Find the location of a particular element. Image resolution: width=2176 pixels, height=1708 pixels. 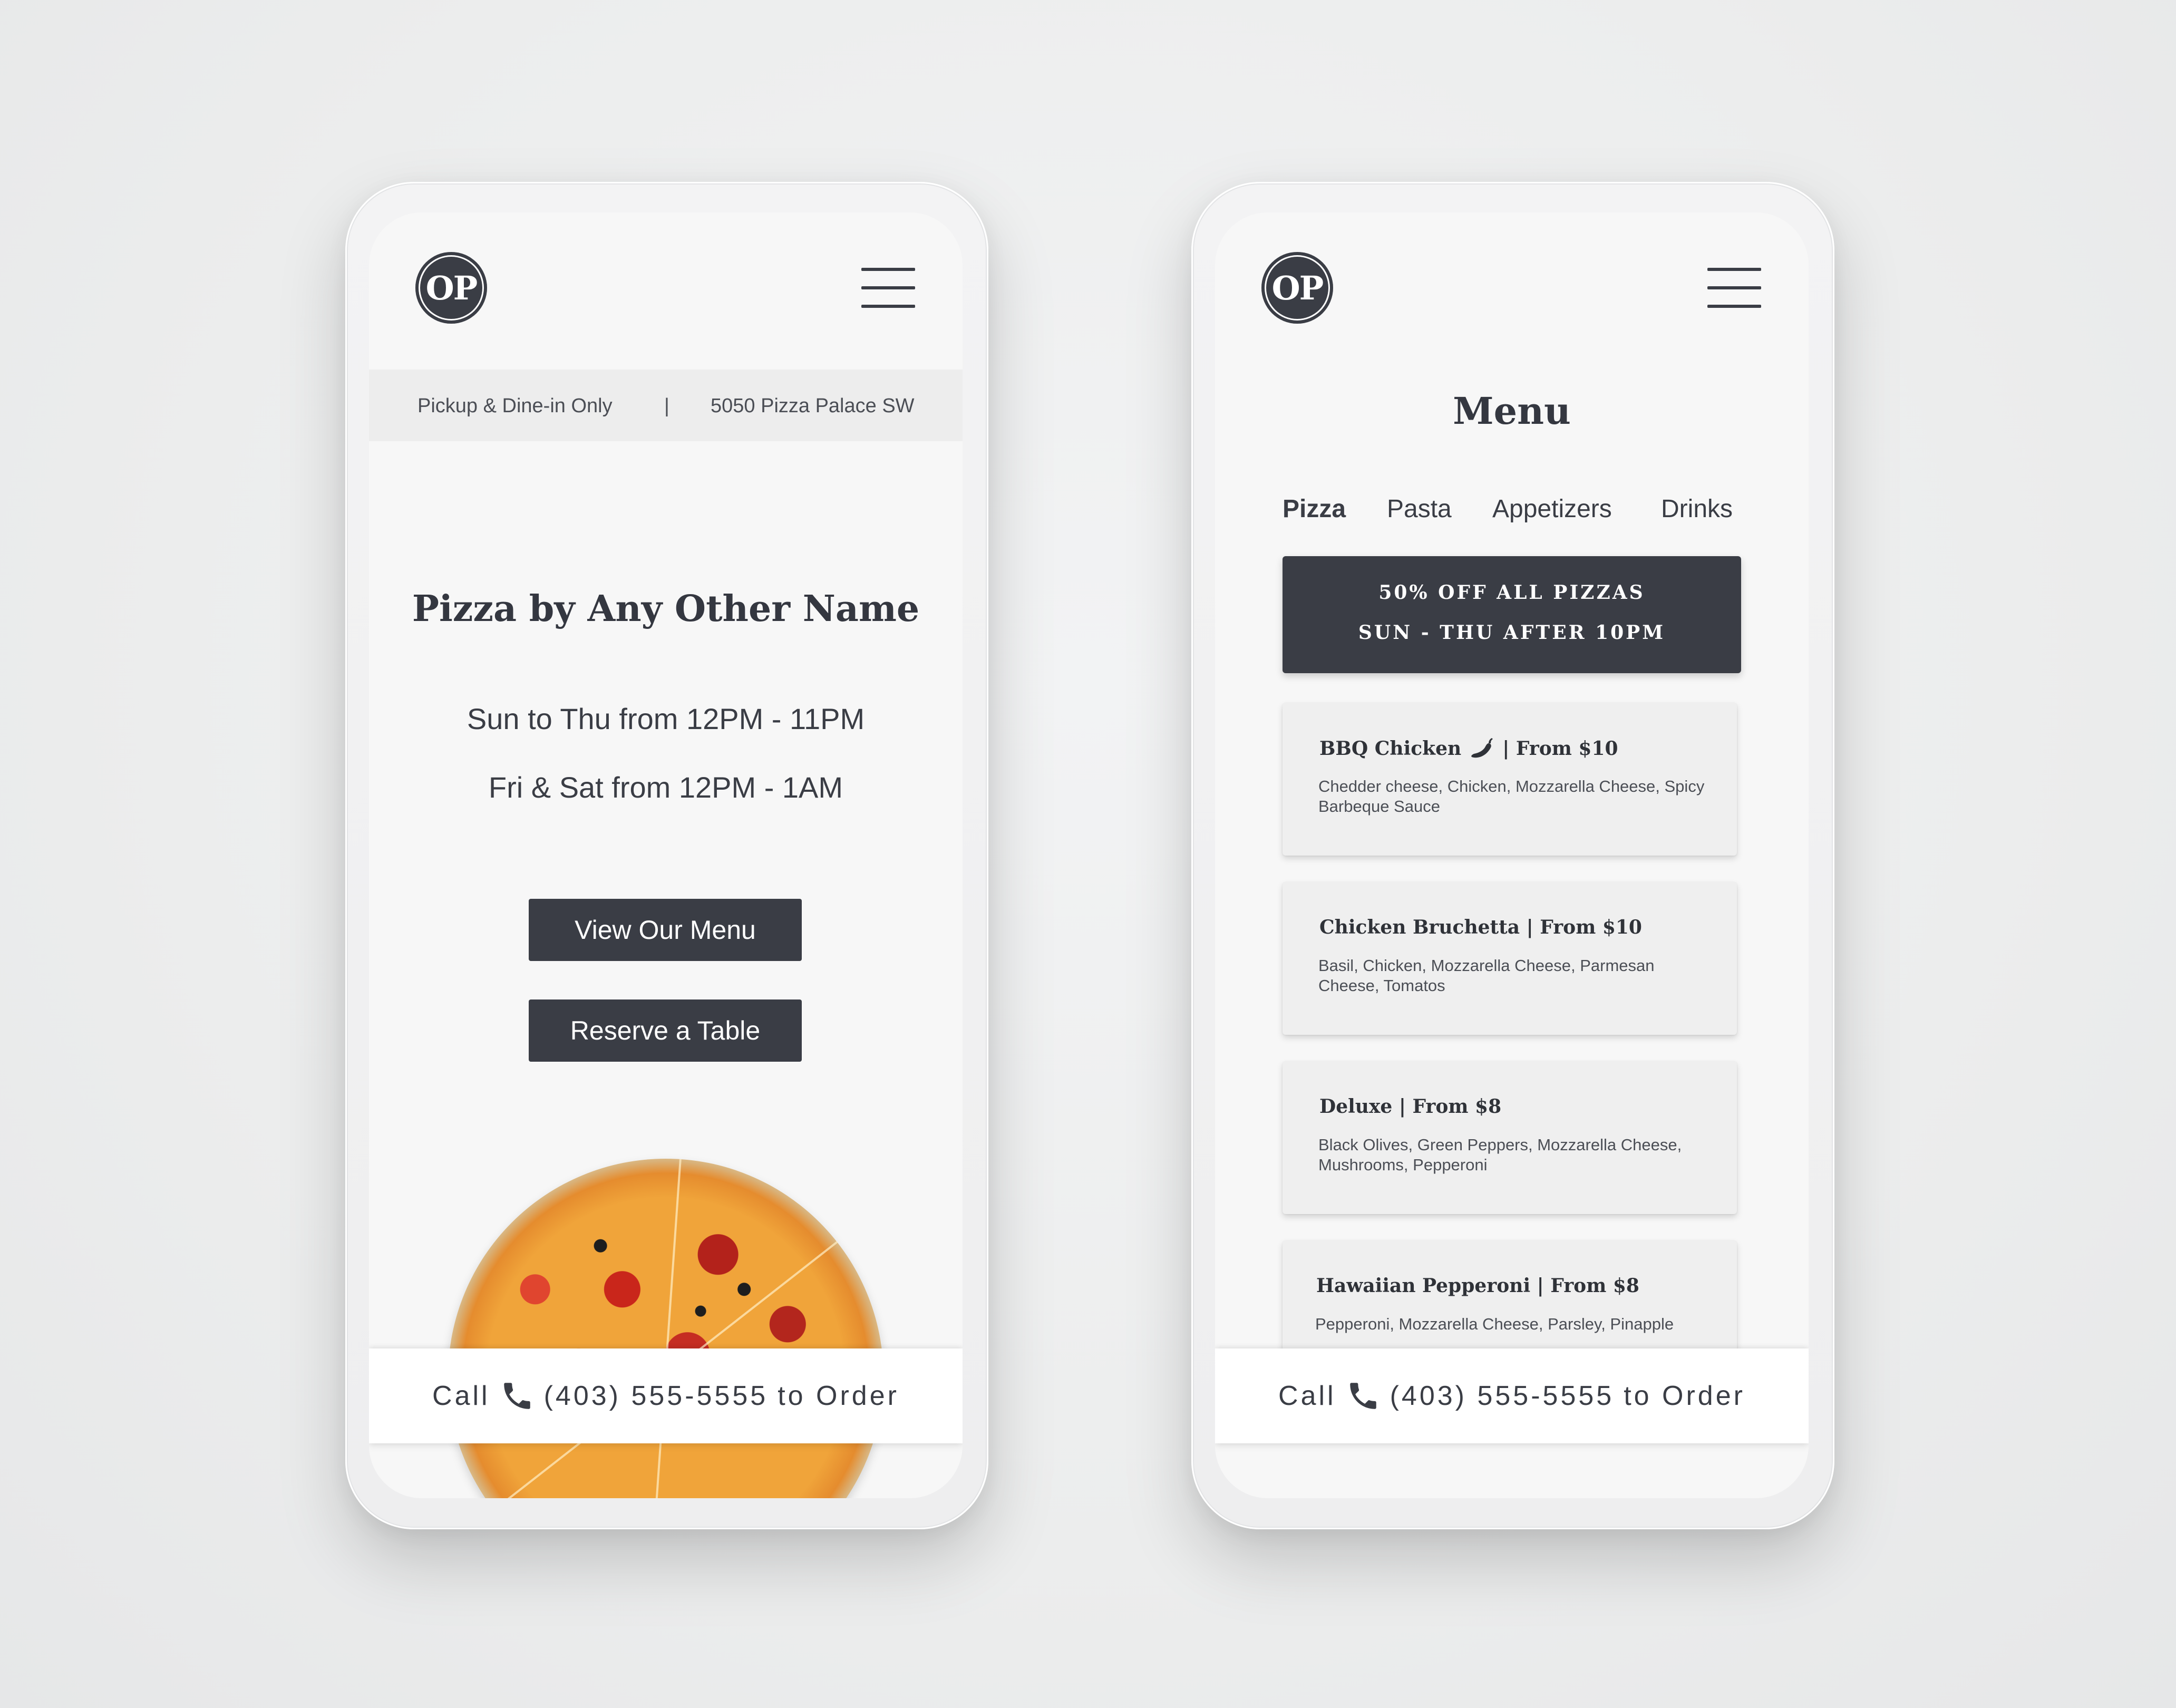

promo-banner: 50% OFF ALL PIZZAS SUN - THU AFTER 10PM is located at coordinates (1512, 614).